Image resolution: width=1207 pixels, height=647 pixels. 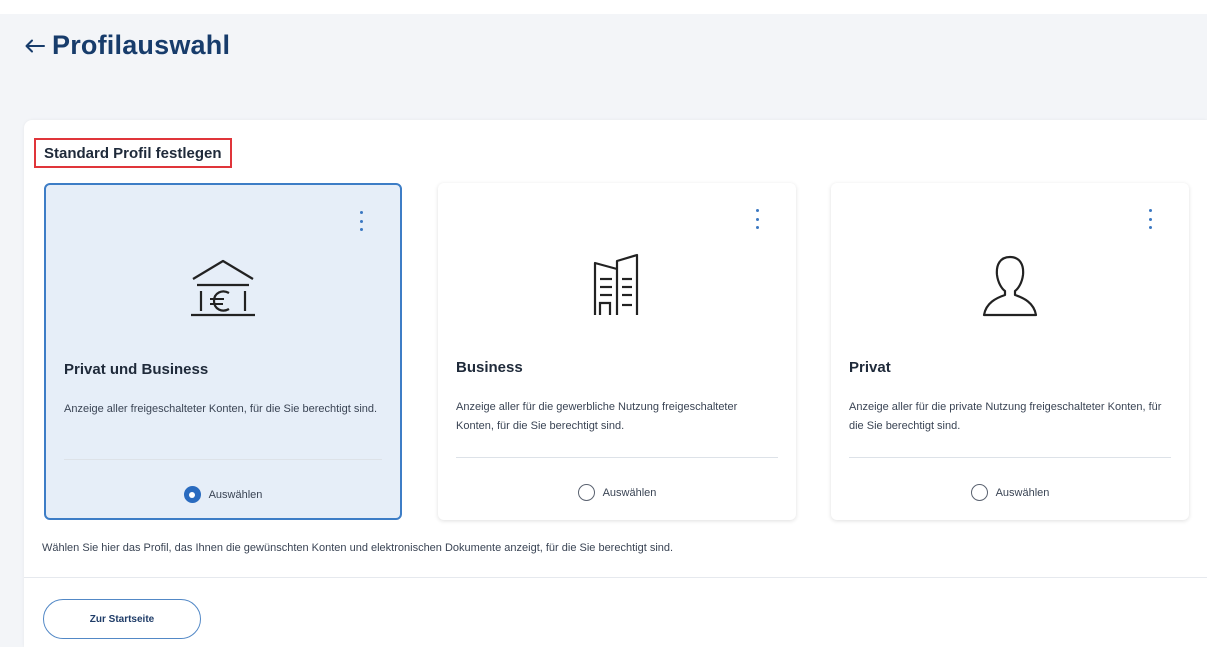 What do you see at coordinates (616, 284) in the screenshot?
I see `office-building-icon` at bounding box center [616, 284].